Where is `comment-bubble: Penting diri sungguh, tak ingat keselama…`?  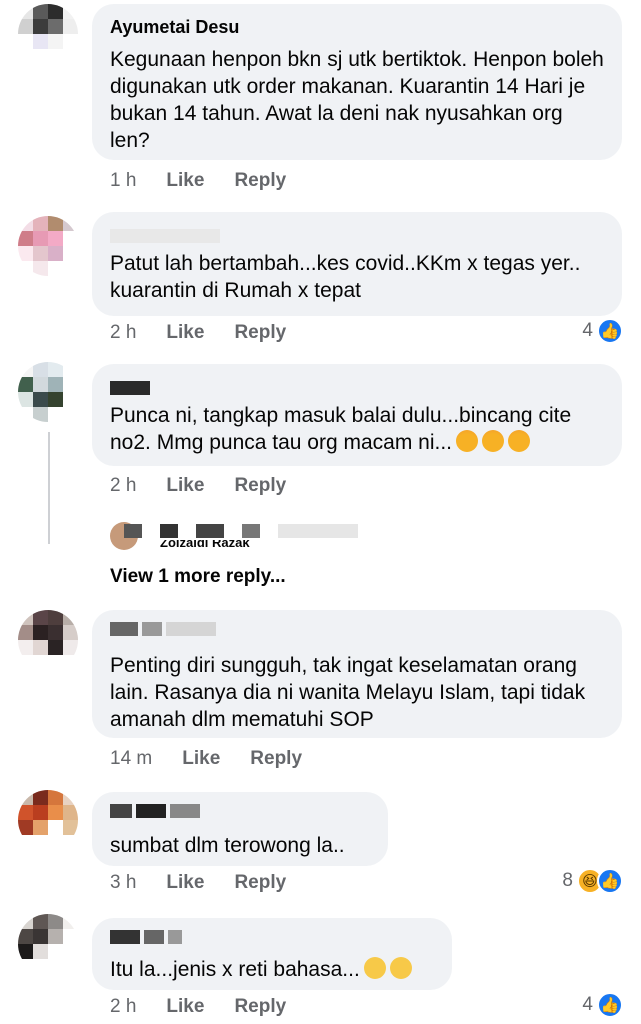 comment-bubble: Penting diri sungguh, tak ingat keselama… is located at coordinates (357, 674).